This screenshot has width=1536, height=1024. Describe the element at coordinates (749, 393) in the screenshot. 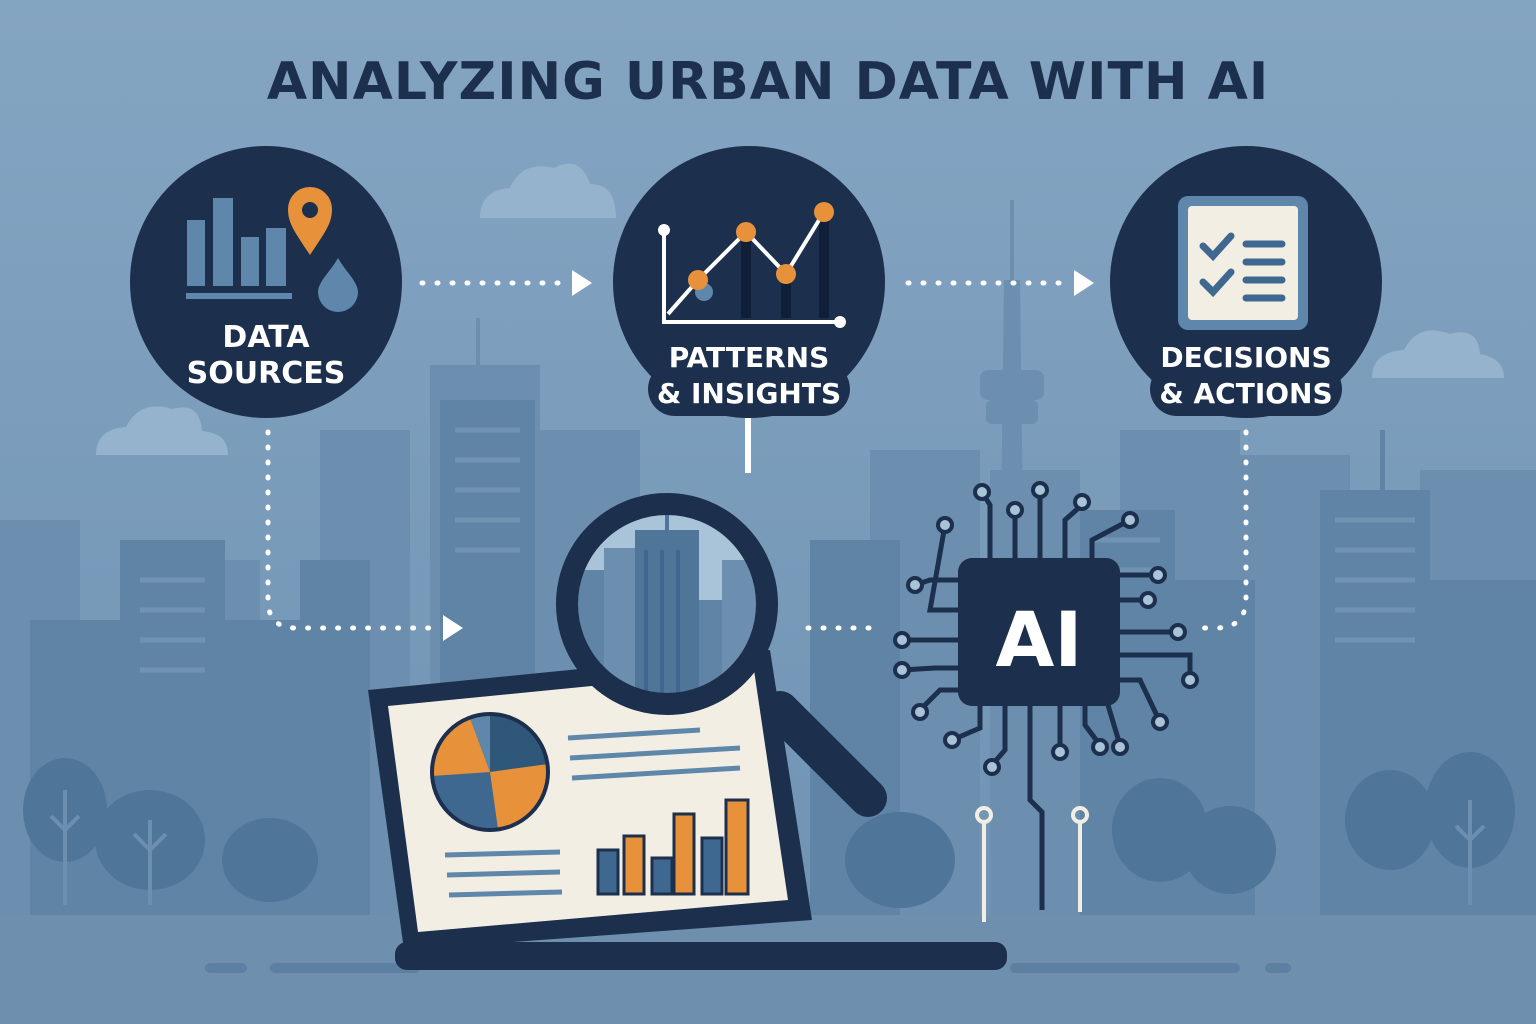

I see `step-label-line: & INSIGHTS` at that location.